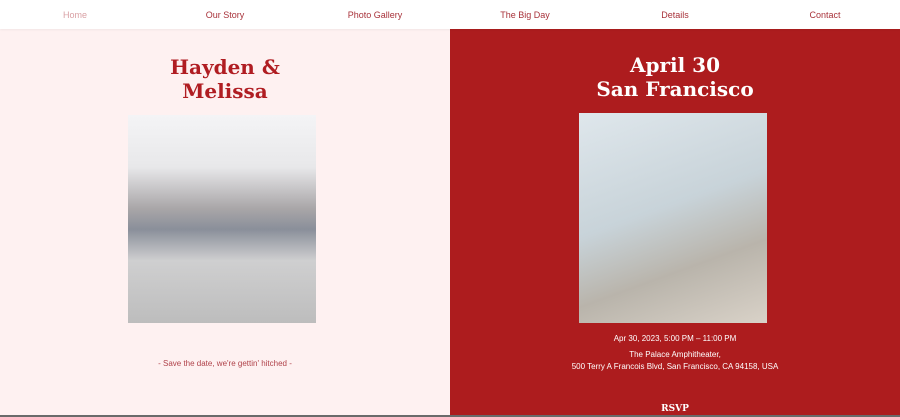  I want to click on couple-names: Hayden & Melissa, so click(225, 79).